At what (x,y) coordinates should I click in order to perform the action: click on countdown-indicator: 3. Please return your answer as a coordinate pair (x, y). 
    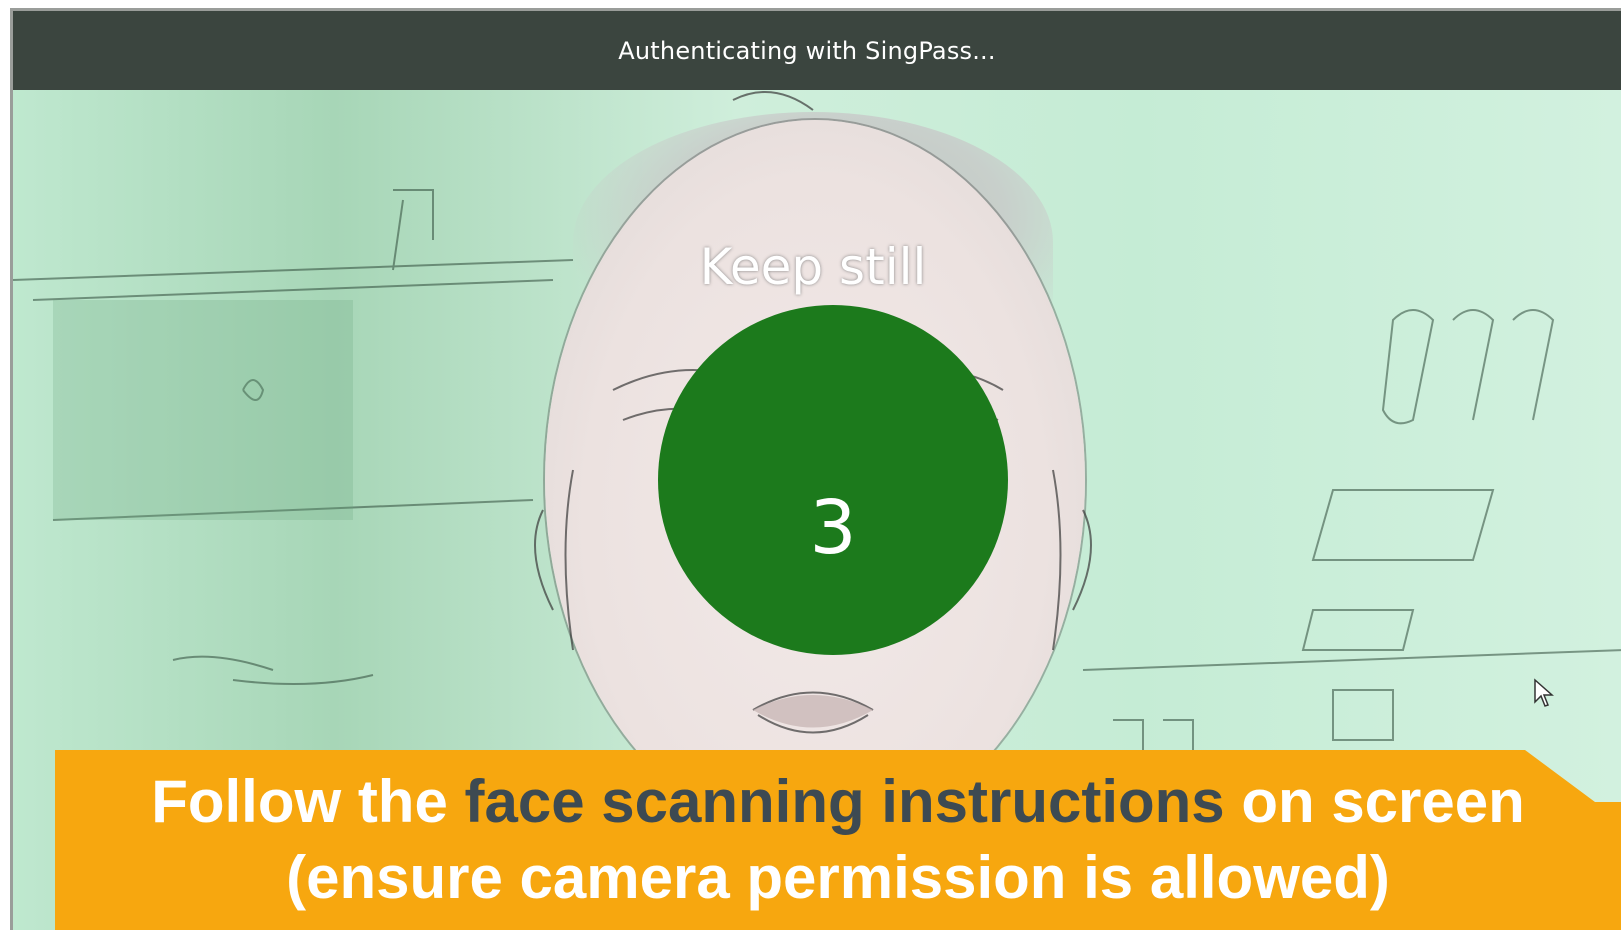
    Looking at the image, I should click on (833, 480).